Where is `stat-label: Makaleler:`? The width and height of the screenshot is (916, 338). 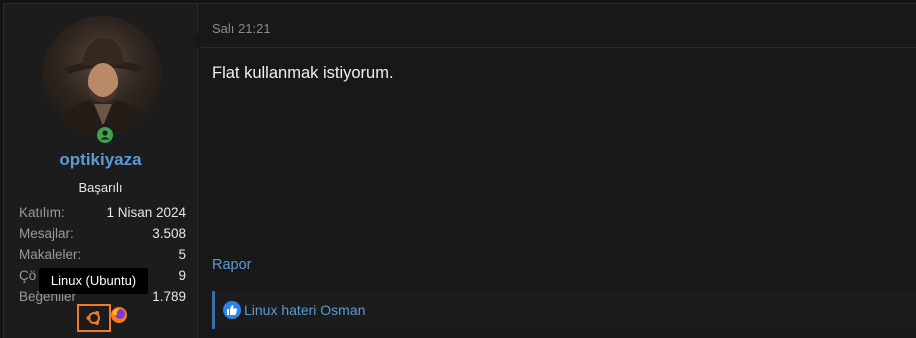 stat-label: Makaleler: is located at coordinates (50, 254).